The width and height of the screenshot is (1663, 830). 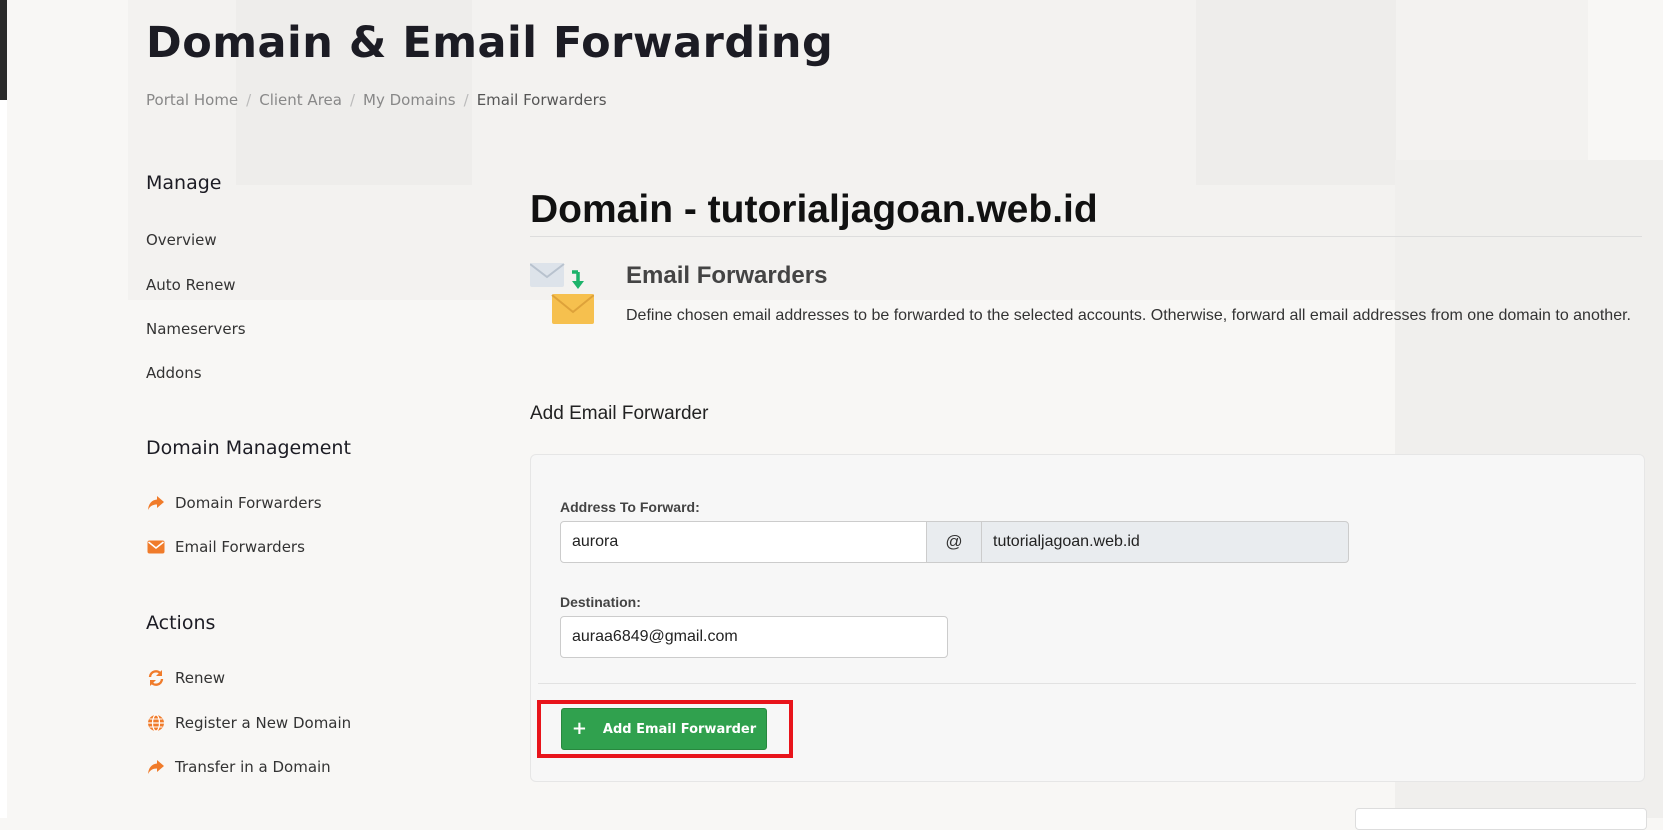 What do you see at coordinates (743, 542) in the screenshot?
I see `address-input: aurora` at bounding box center [743, 542].